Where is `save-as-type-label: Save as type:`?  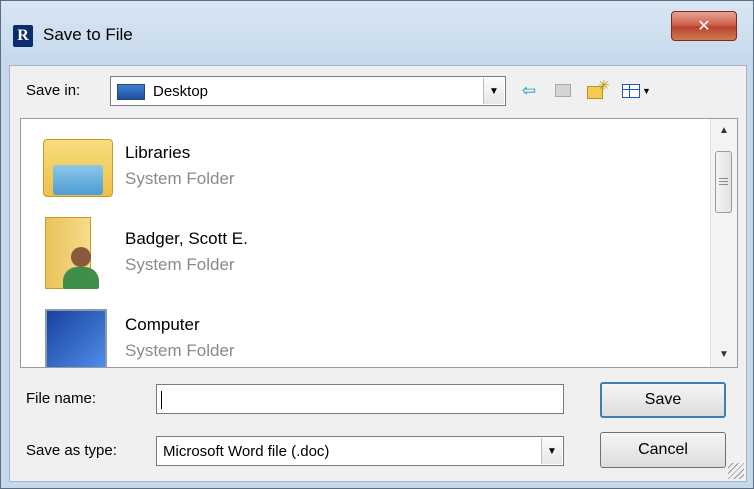 save-as-type-label: Save as type: is located at coordinates (71, 450).